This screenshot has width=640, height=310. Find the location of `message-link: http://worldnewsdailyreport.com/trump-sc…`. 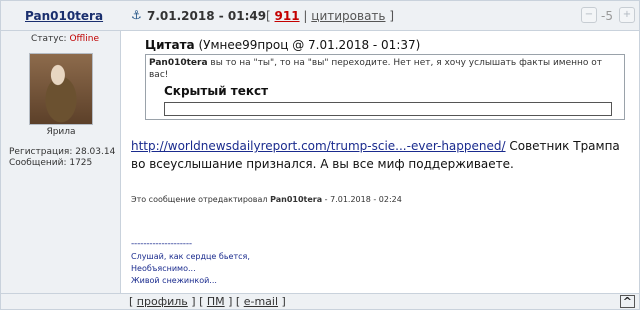

message-link: http://worldnewsdailyreport.com/trump-sc… is located at coordinates (318, 146).